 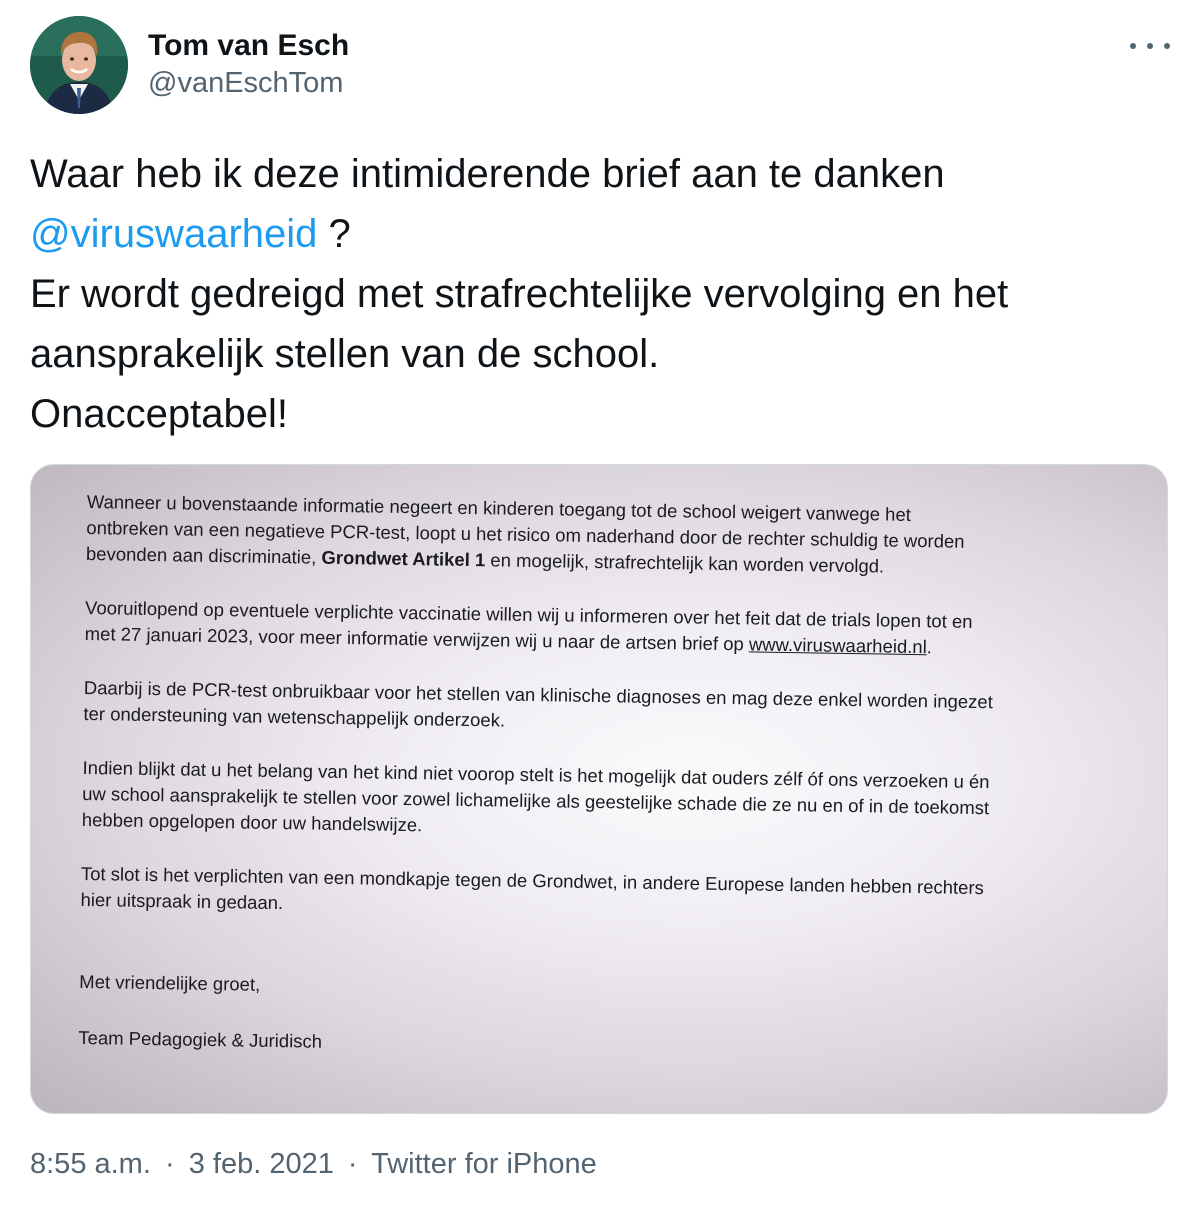 What do you see at coordinates (345, 354) in the screenshot?
I see `tweet-line: aansprakelijk stellen van de school.` at bounding box center [345, 354].